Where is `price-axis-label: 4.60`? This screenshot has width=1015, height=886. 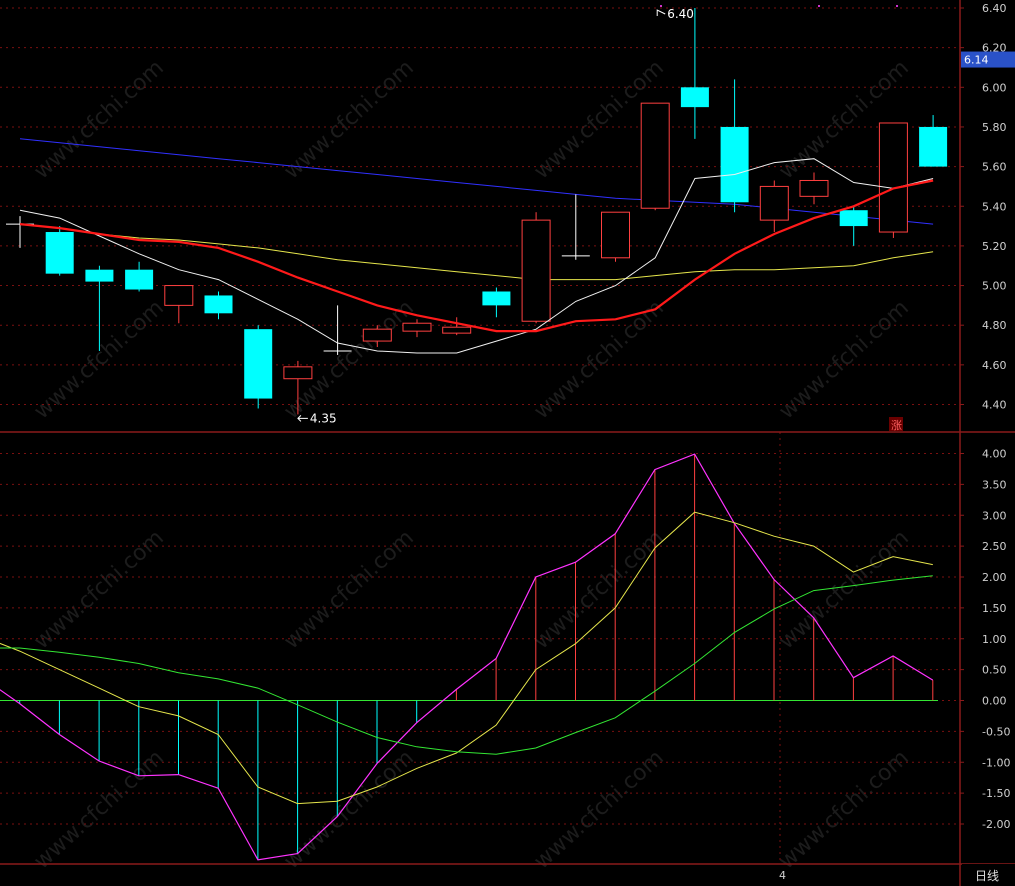
price-axis-label: 4.60 is located at coordinates (994, 365).